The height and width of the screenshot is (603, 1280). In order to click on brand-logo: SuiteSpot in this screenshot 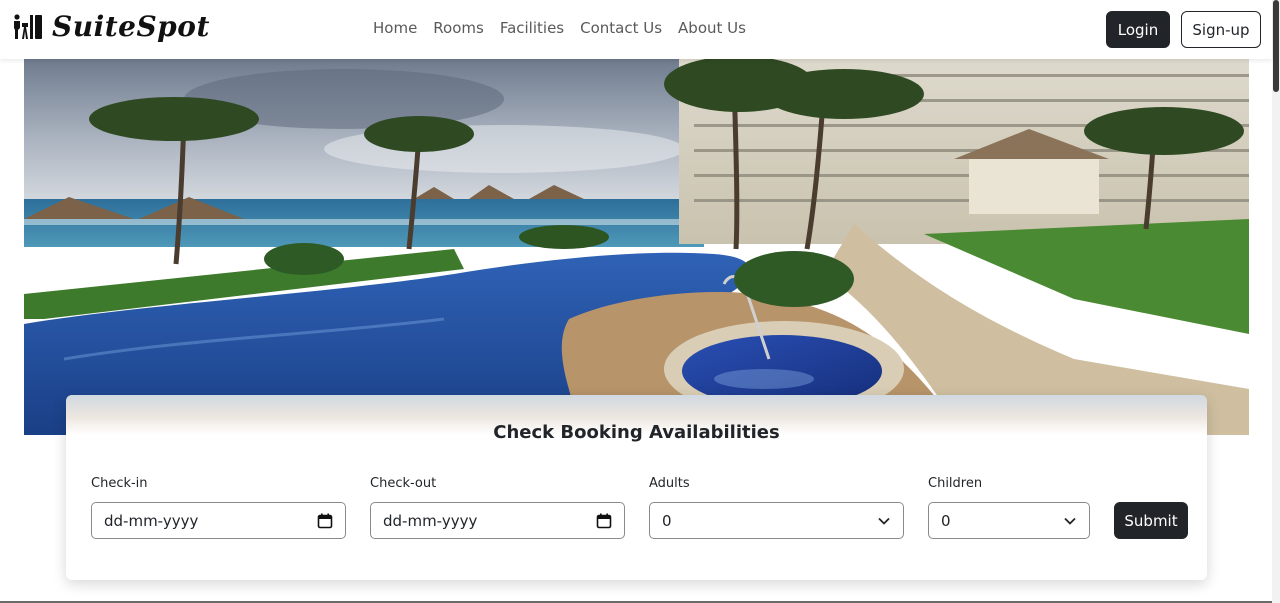, I will do `click(111, 26)`.